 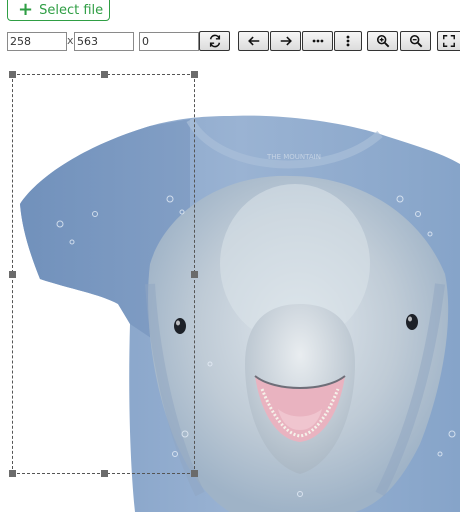 I want to click on previous-button, so click(x=253, y=41).